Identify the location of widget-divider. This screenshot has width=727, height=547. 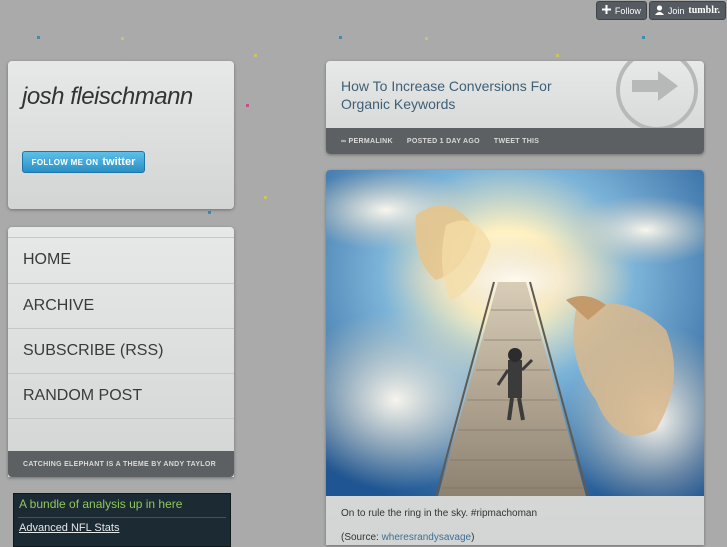
(122, 517).